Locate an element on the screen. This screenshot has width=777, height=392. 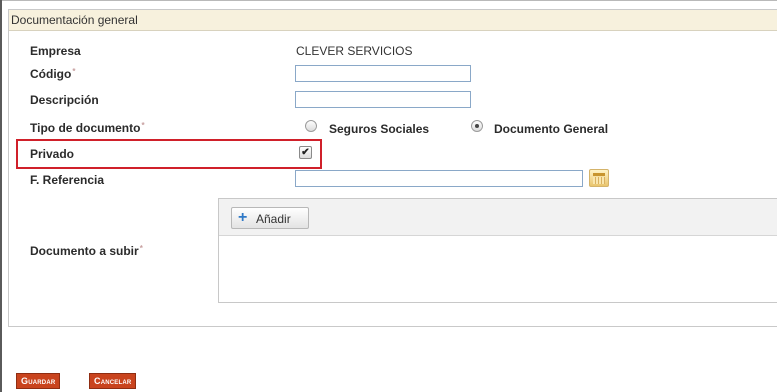
add-file-label: Añadir is located at coordinates (273, 219).